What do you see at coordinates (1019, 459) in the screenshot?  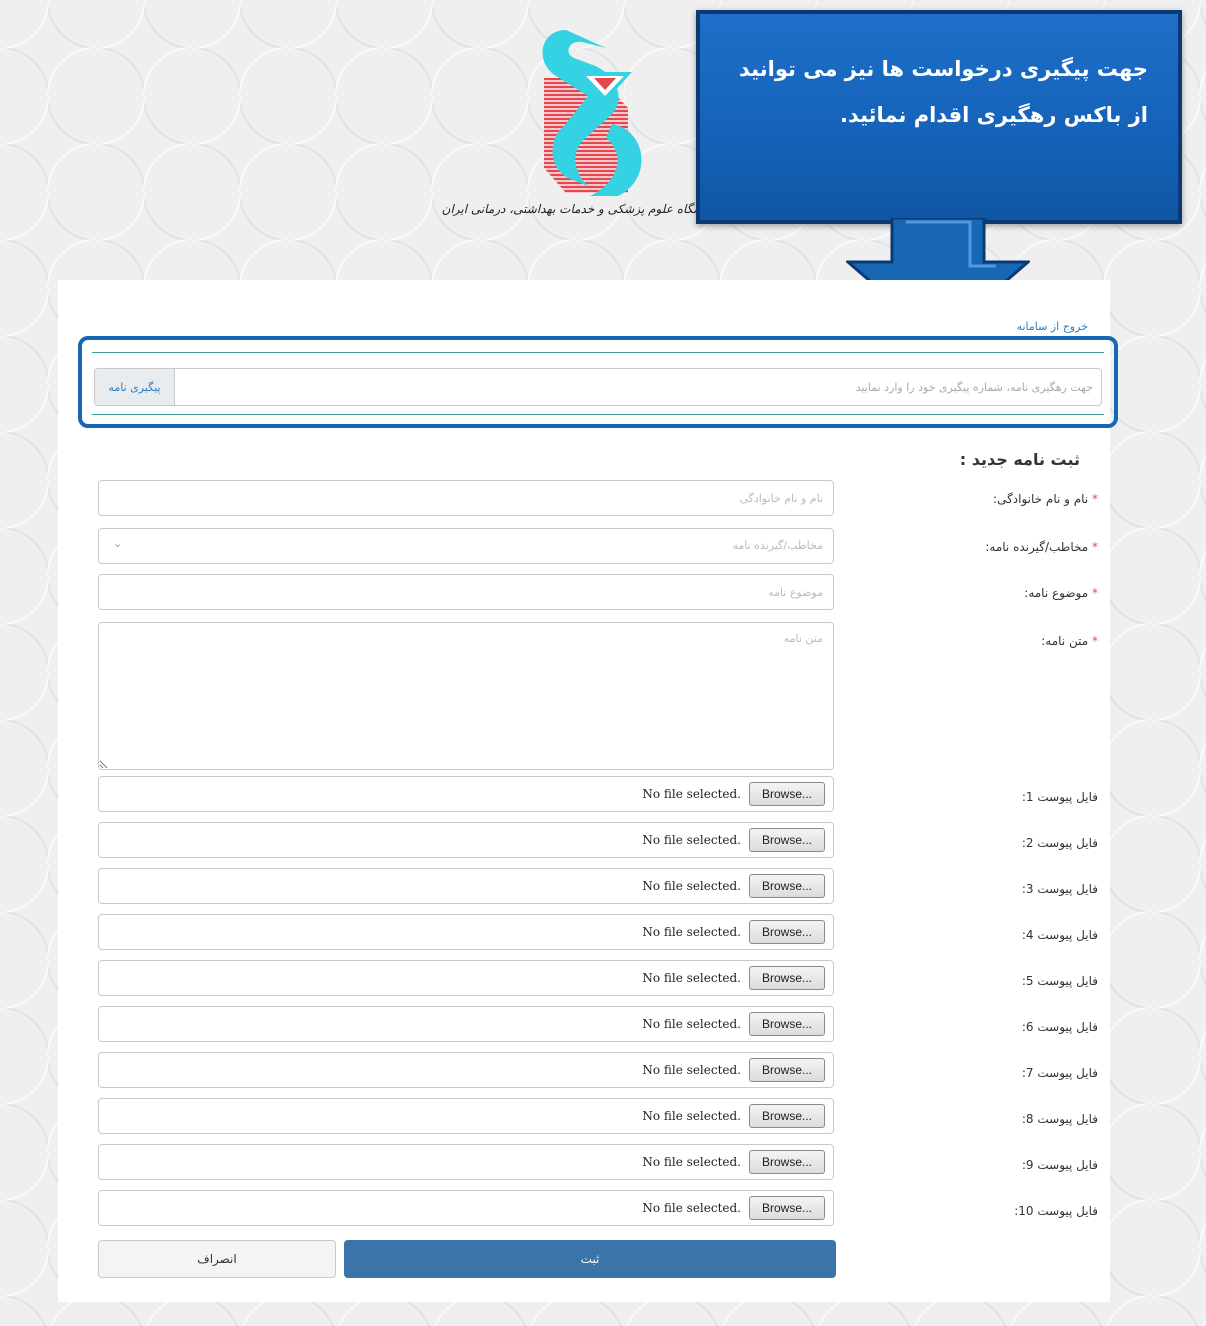 I see `form-title: ثبت نامه جدید :` at bounding box center [1019, 459].